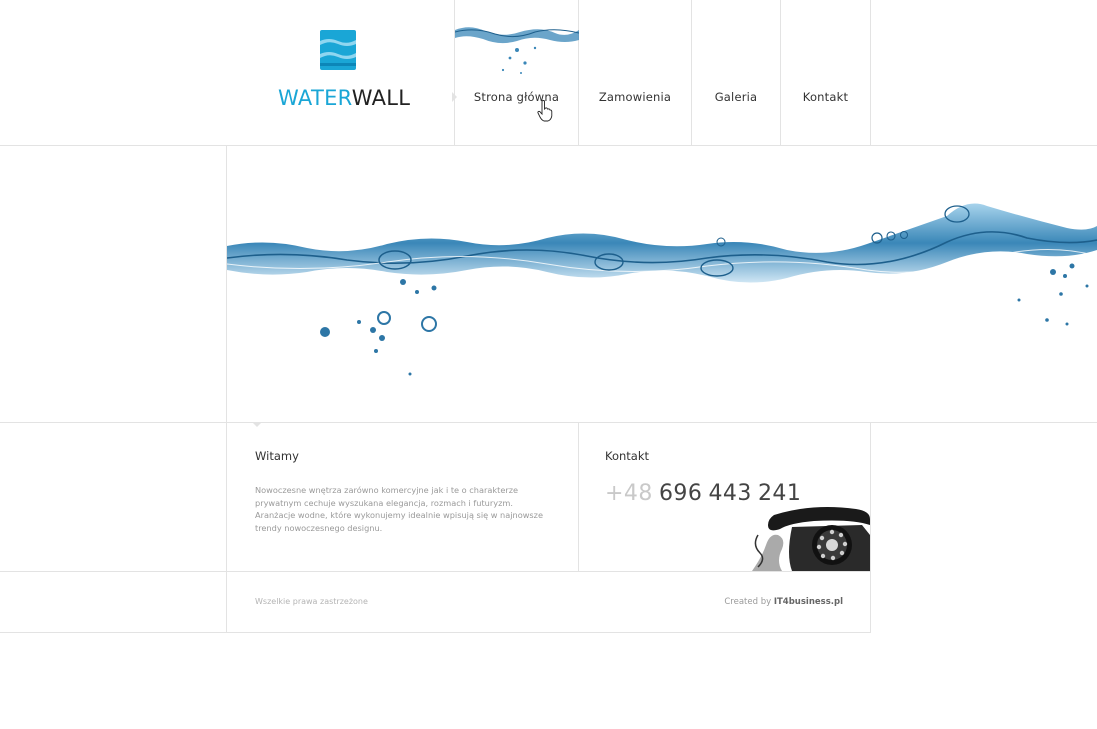  I want to click on nav-item-zamowienia: Zamowienia, so click(635, 72).